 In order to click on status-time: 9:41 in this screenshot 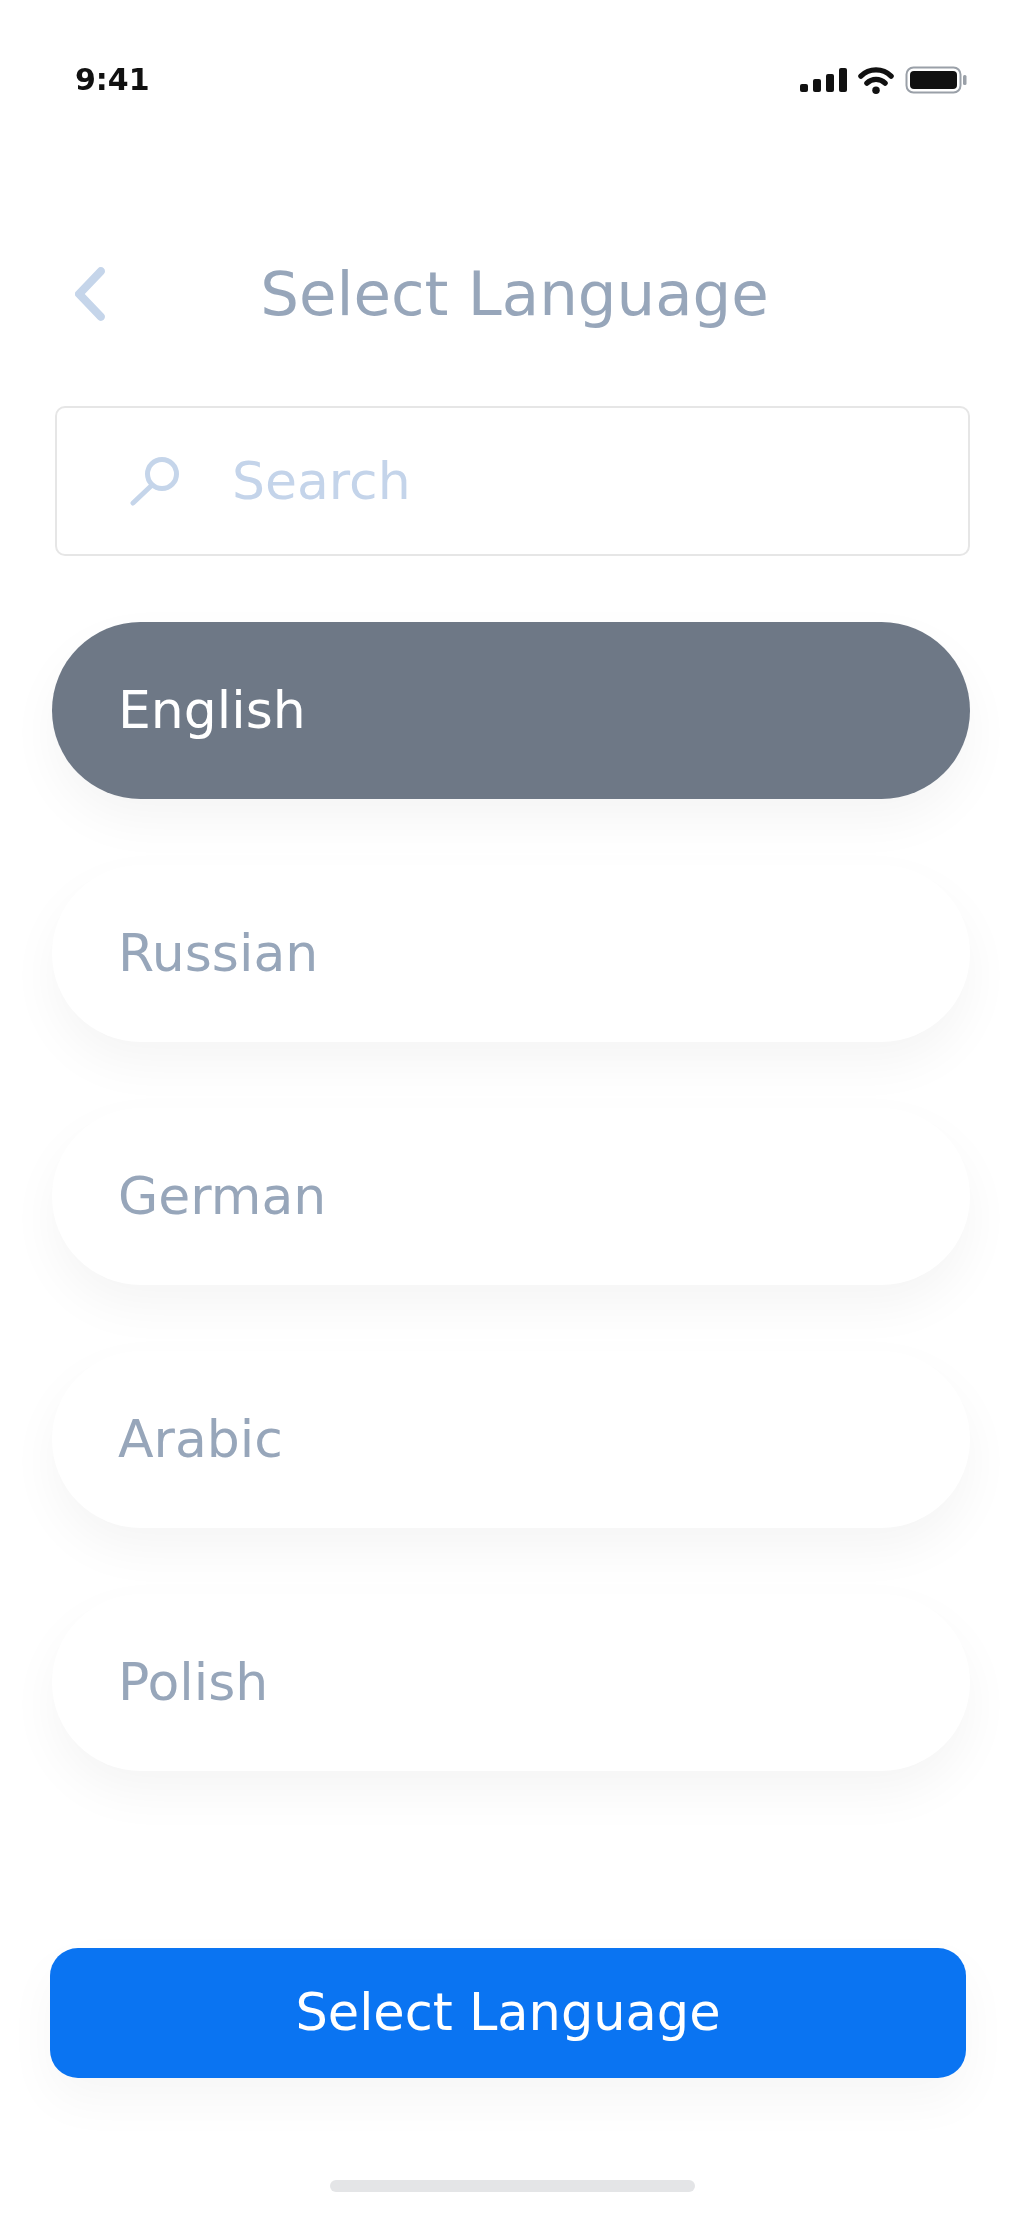, I will do `click(112, 80)`.